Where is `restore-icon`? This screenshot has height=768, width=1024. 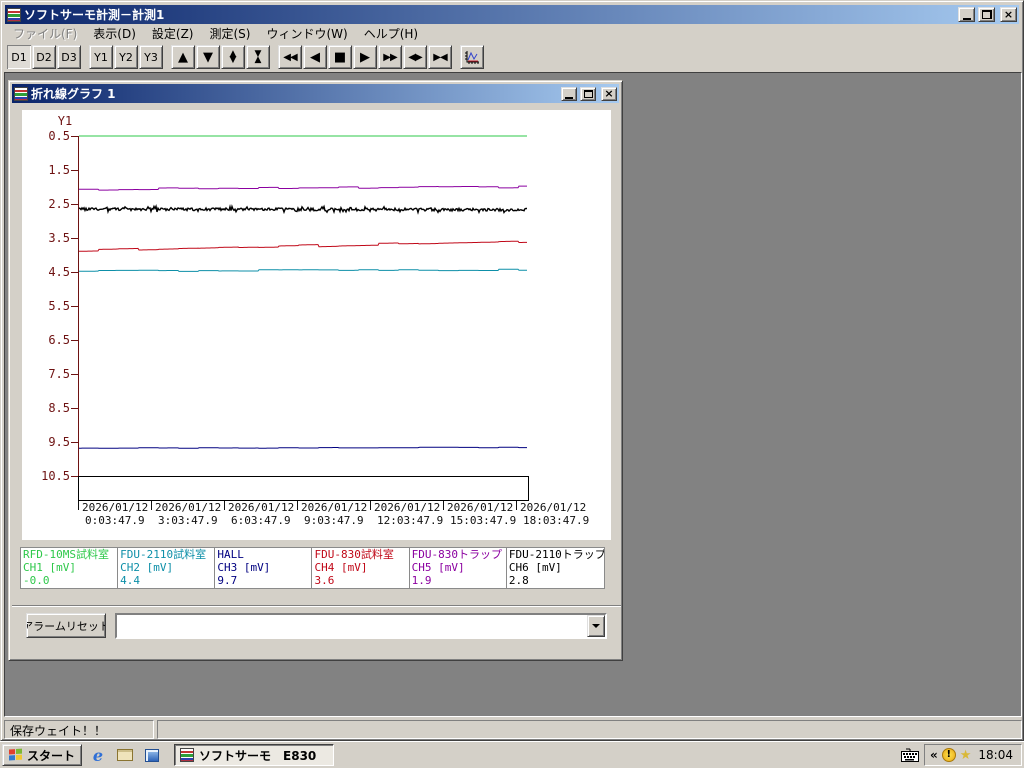 restore-icon is located at coordinates (986, 14).